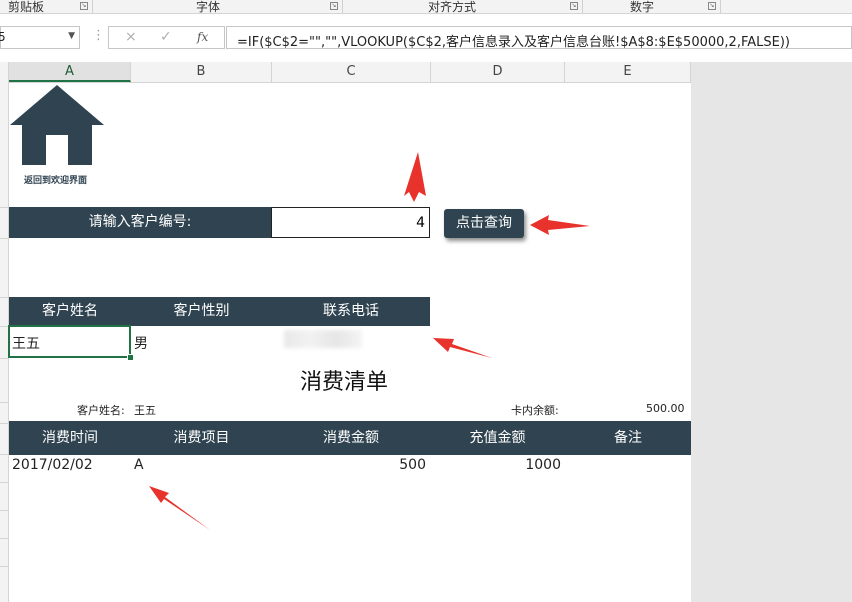 This screenshot has height=602, width=852. I want to click on arrow-to-button-icon, so click(560, 225).